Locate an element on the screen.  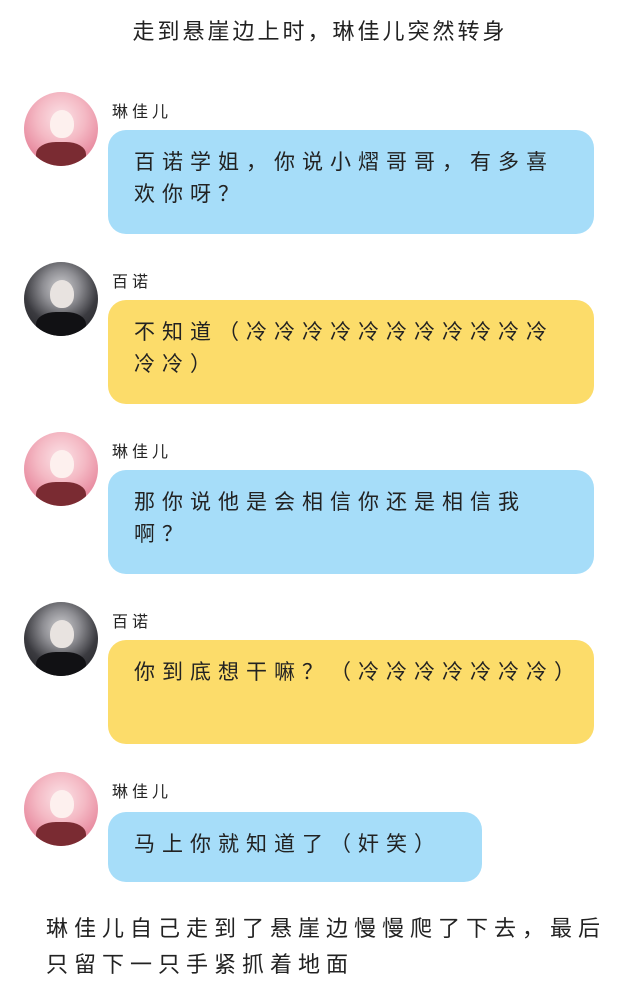
narration-top: 走到悬崖边上时，琳佳儿突然转身 is located at coordinates (320, 32).